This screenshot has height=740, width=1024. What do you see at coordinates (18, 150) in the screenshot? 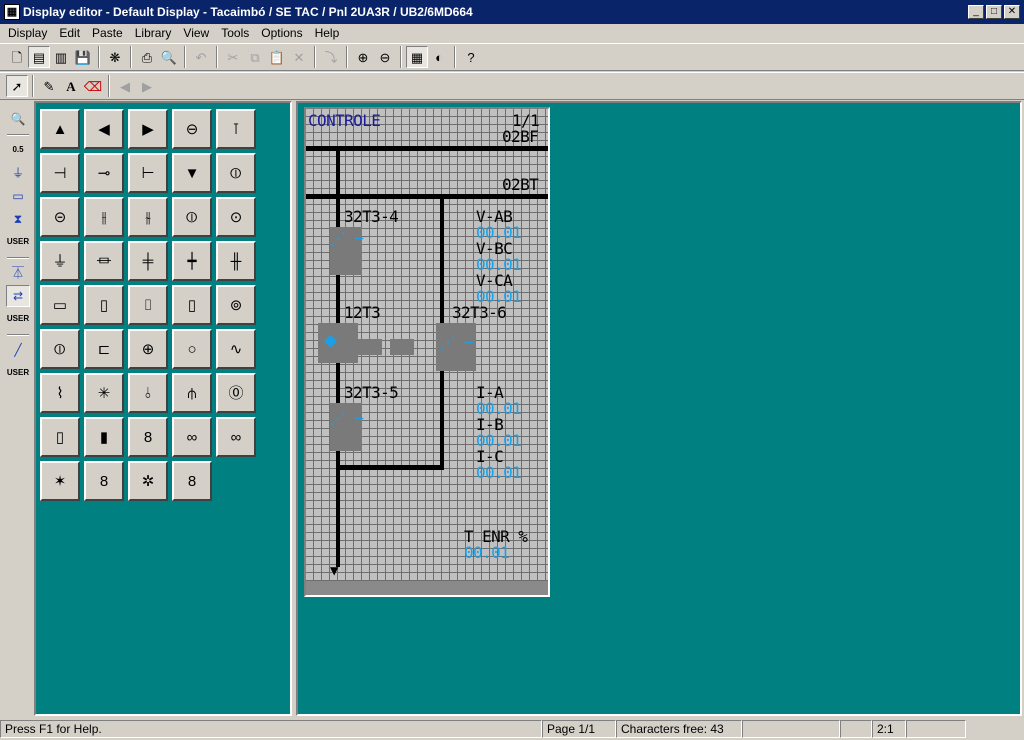
I see `measured-value-icon: 0.5` at bounding box center [18, 150].